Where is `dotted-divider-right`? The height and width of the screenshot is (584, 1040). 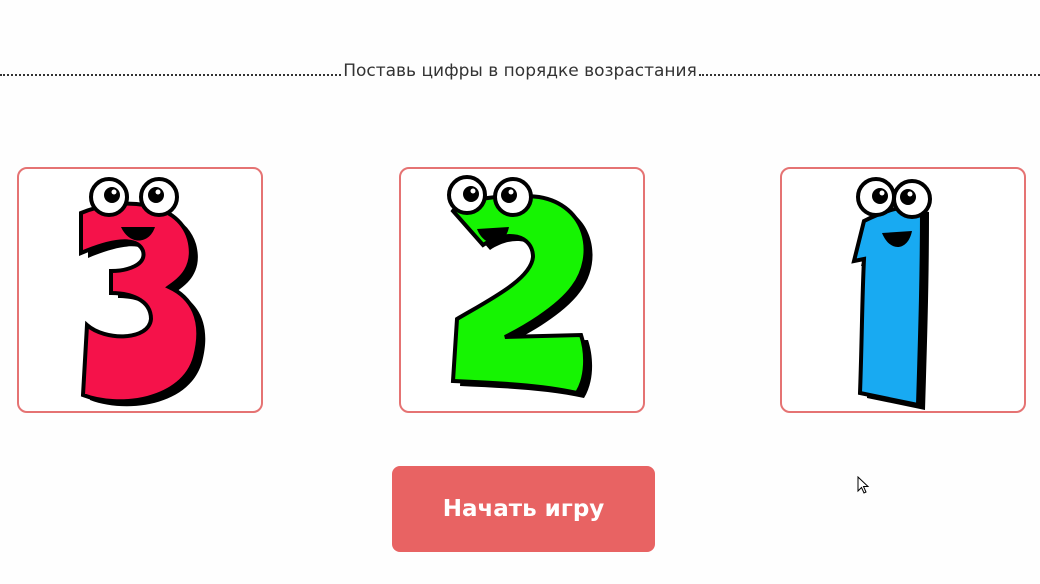 dotted-divider-right is located at coordinates (869, 75).